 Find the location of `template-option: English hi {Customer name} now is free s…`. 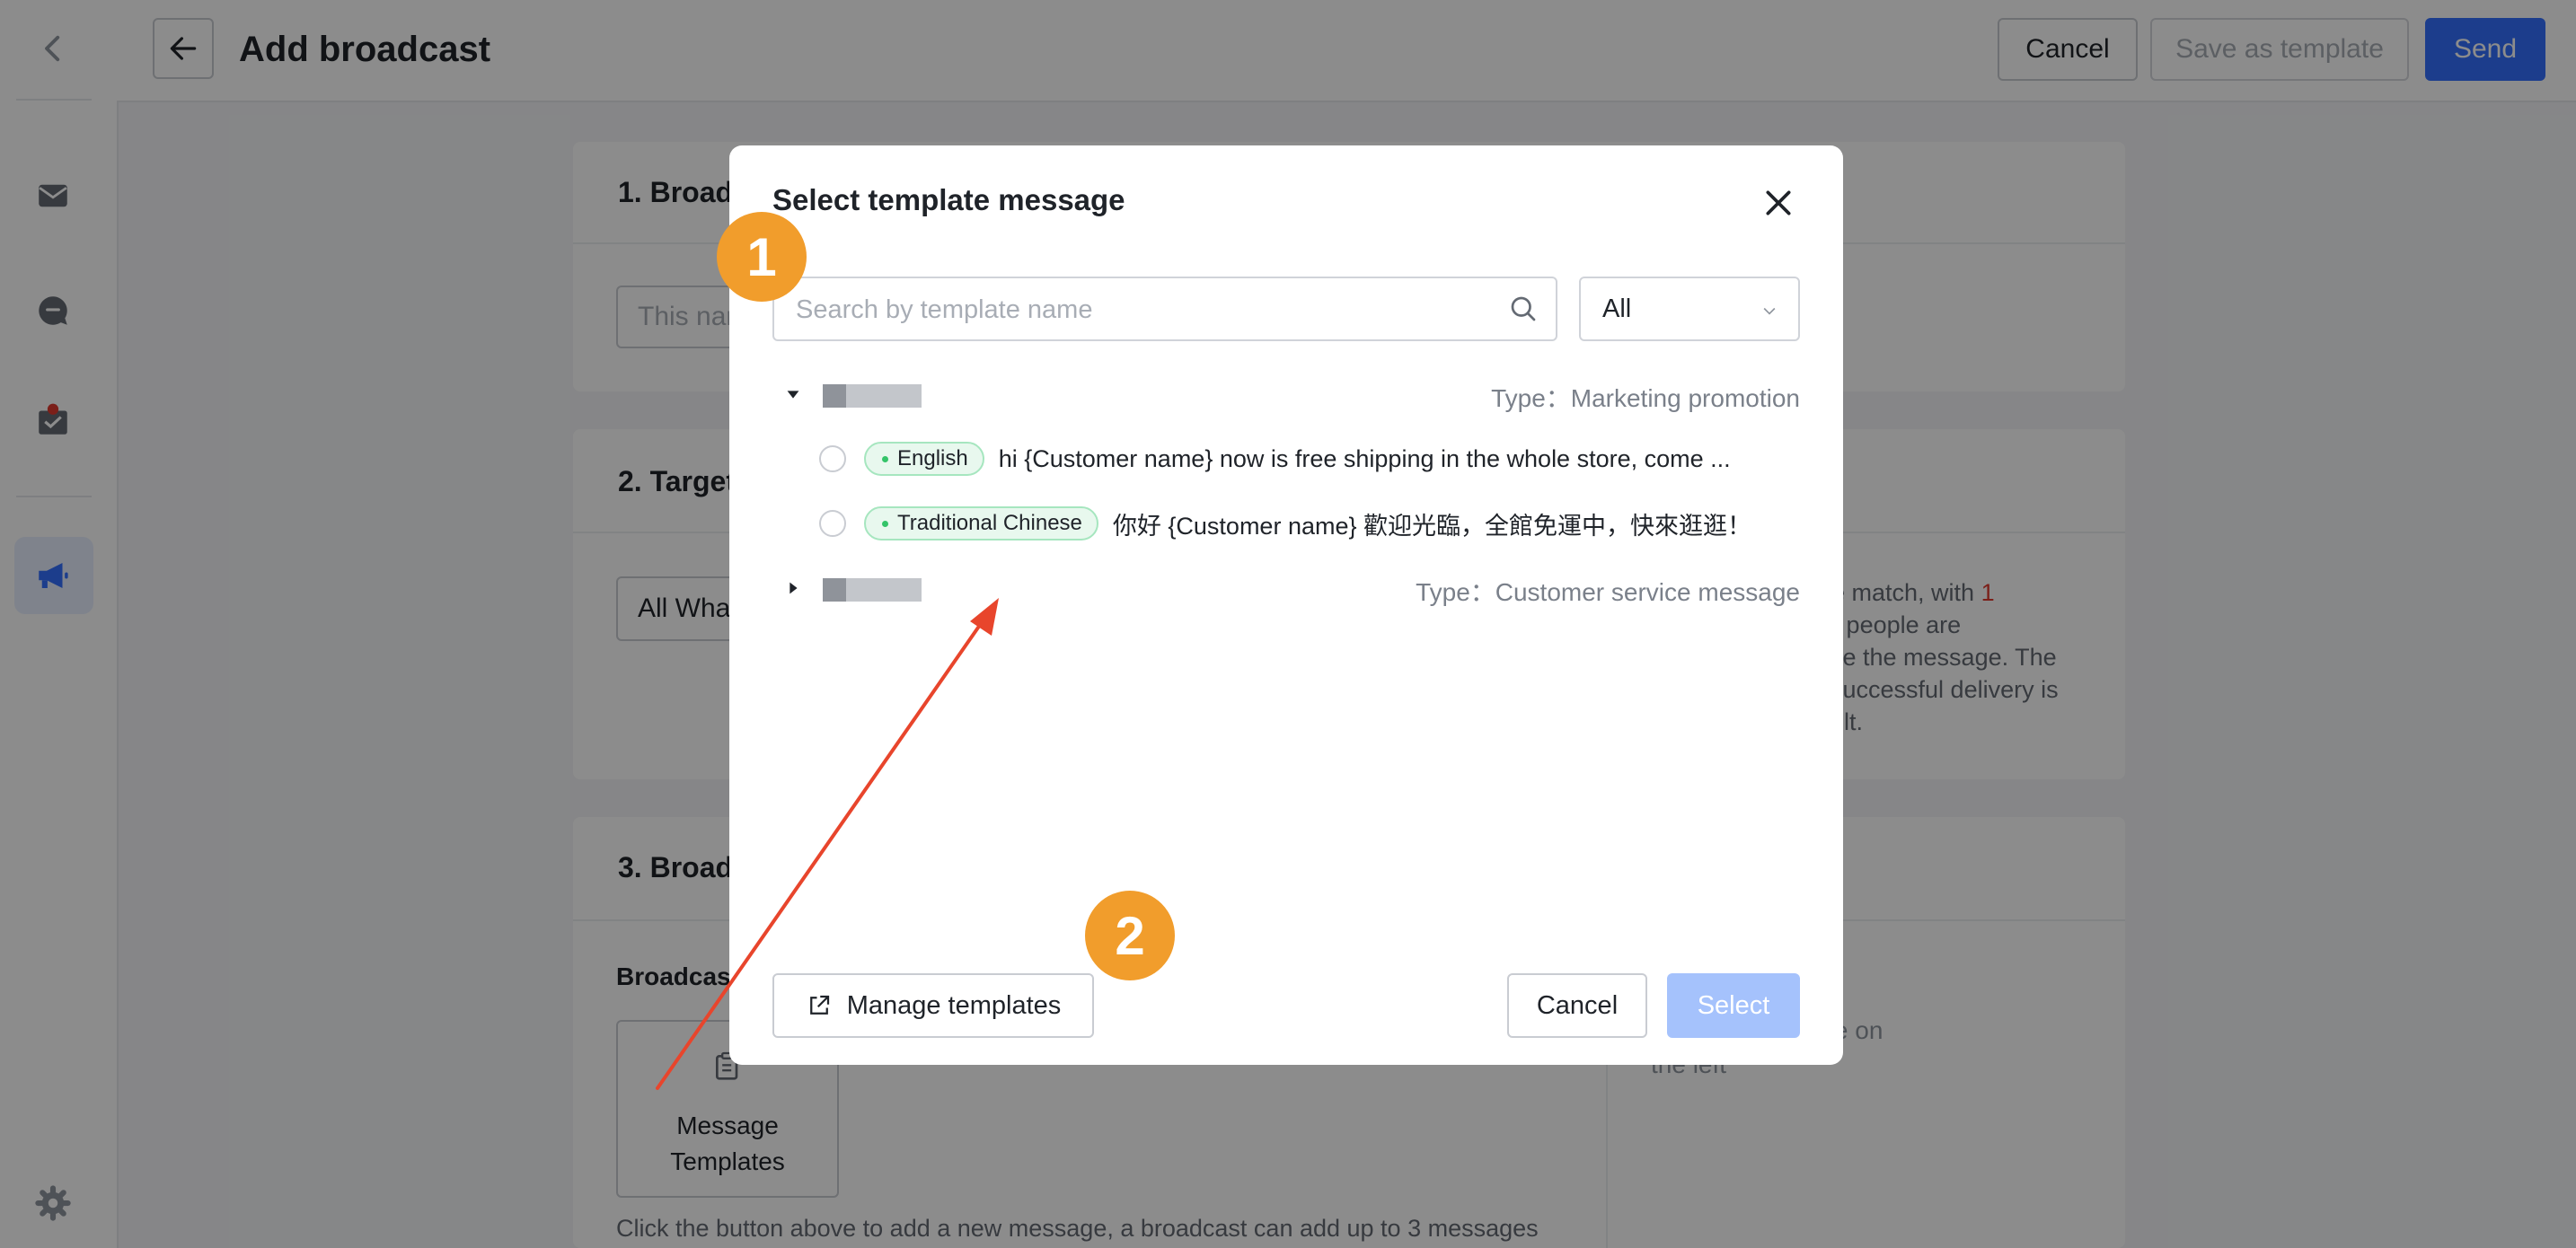

template-option: English hi {Customer name} now is free s… is located at coordinates (1309, 458).